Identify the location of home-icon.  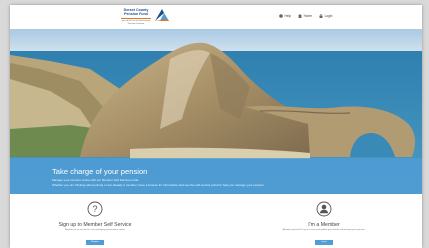
(300, 16).